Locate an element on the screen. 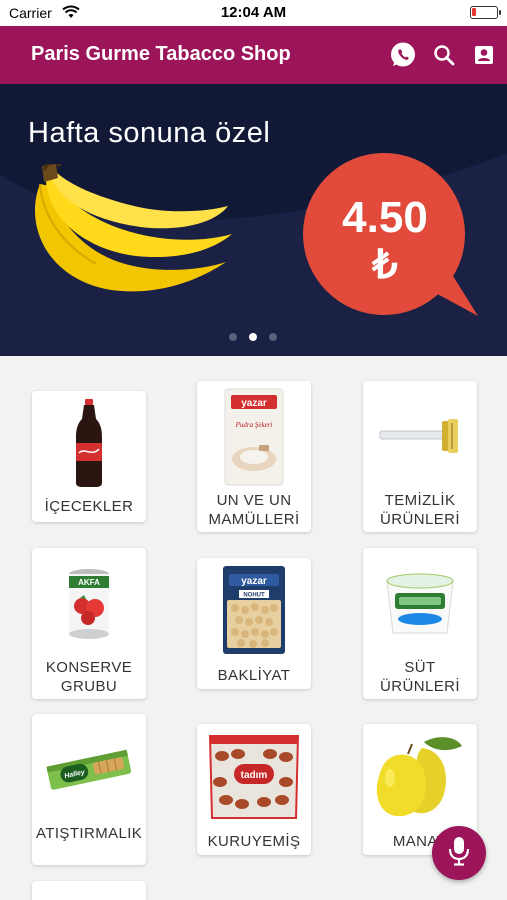 Image resolution: width=507 pixels, height=900 pixels. app-title: Paris Gurme Tabacco Shop is located at coordinates (161, 54).